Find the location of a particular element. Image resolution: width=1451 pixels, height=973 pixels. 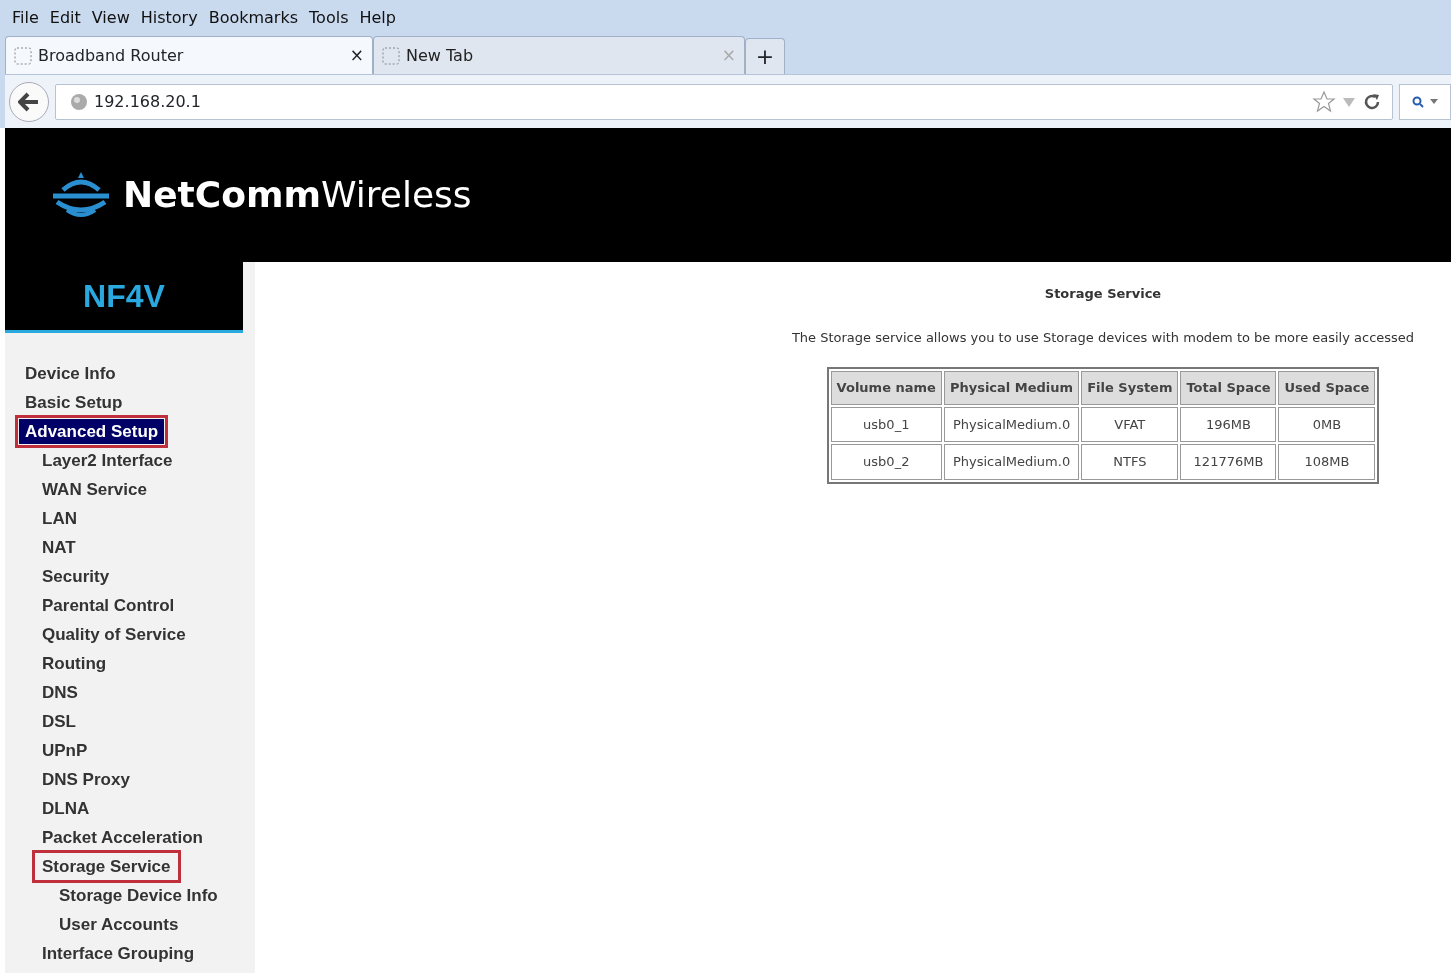

description-text: The Storage service allows you to use Storage devices with modem to be more easily accessed is located at coordinates (1103, 337).